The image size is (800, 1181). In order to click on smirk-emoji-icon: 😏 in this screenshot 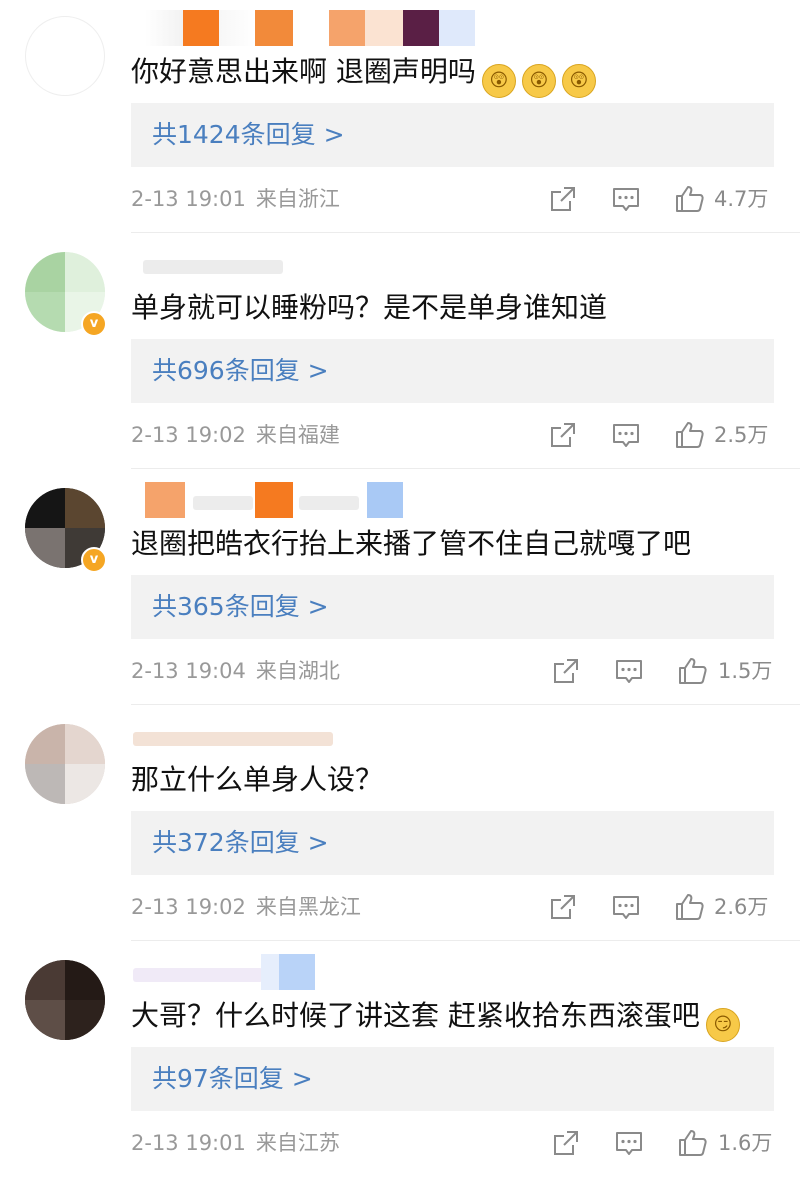, I will do `click(722, 1025)`.